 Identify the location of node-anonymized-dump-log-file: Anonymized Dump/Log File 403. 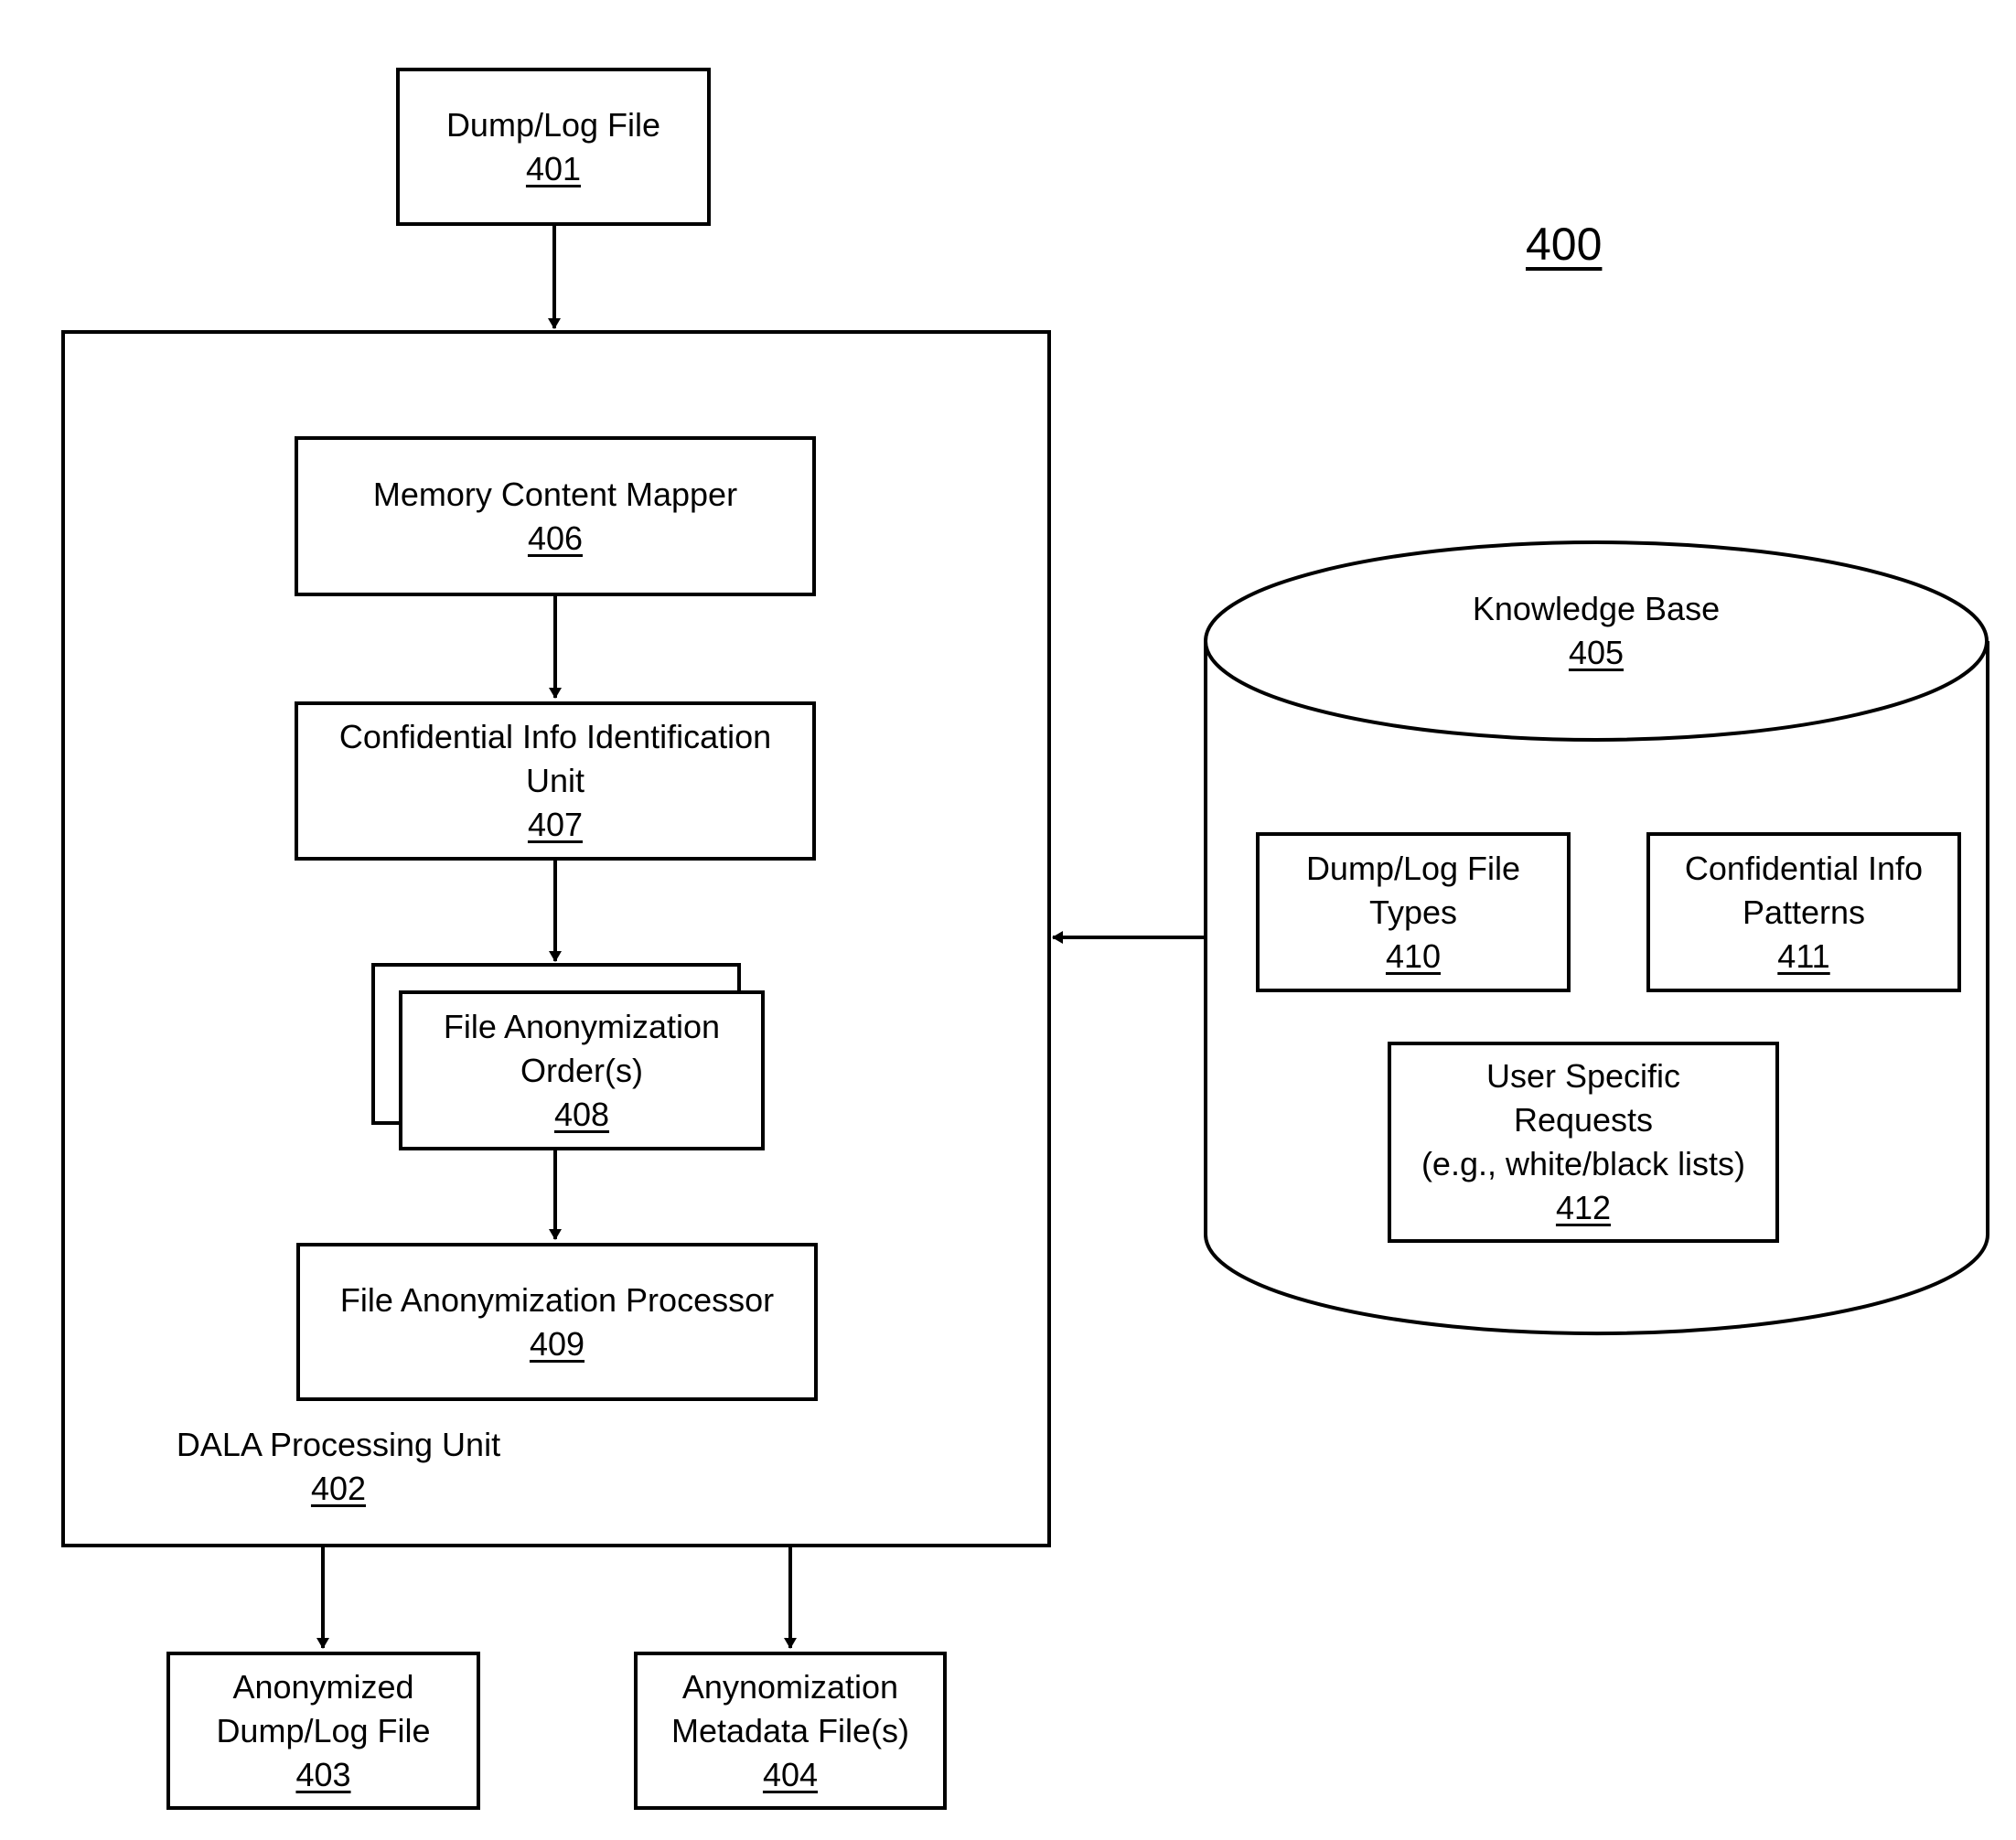
(323, 1731).